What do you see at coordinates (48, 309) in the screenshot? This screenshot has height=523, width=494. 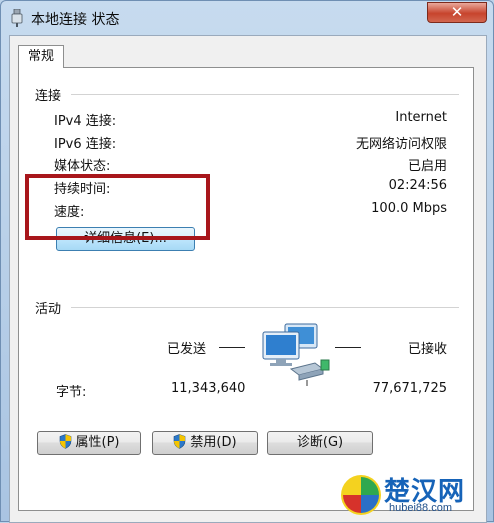 I see `section-heading-activity: 活动` at bounding box center [48, 309].